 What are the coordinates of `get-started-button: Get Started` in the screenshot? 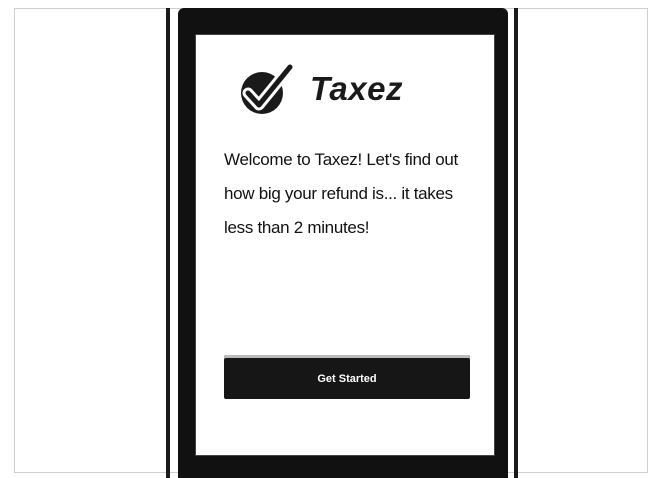 It's located at (347, 377).